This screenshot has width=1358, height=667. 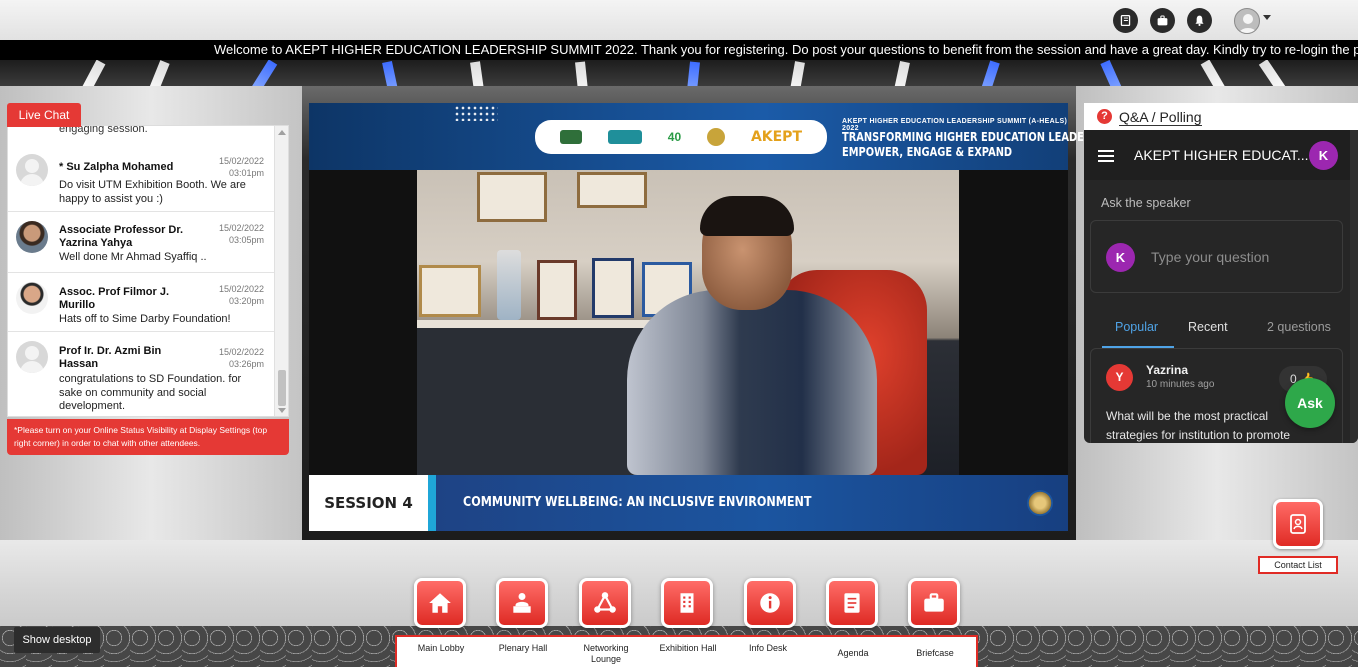 What do you see at coordinates (281, 271) in the screenshot?
I see `chat-scrollbar` at bounding box center [281, 271].